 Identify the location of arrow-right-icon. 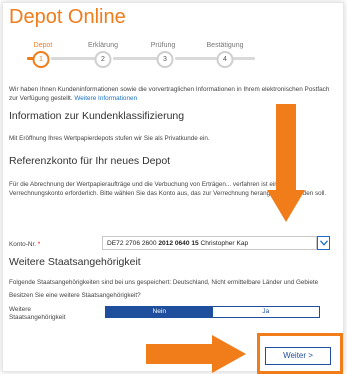
(196, 354).